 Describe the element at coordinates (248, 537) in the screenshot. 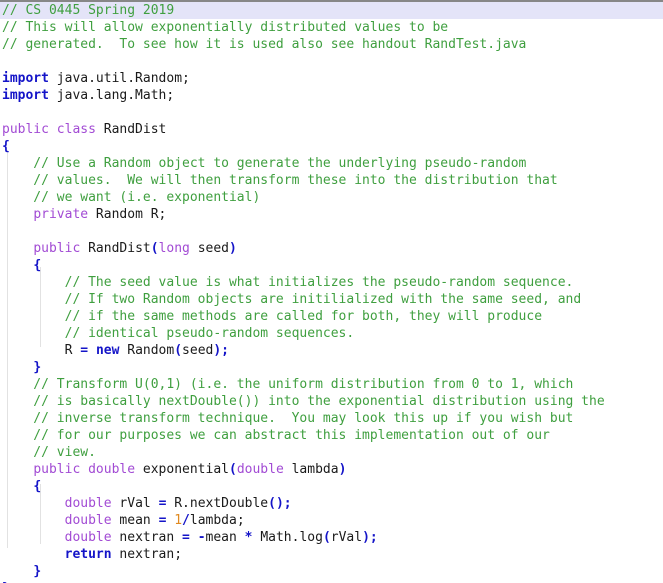

I see `code-token-op: *` at that location.